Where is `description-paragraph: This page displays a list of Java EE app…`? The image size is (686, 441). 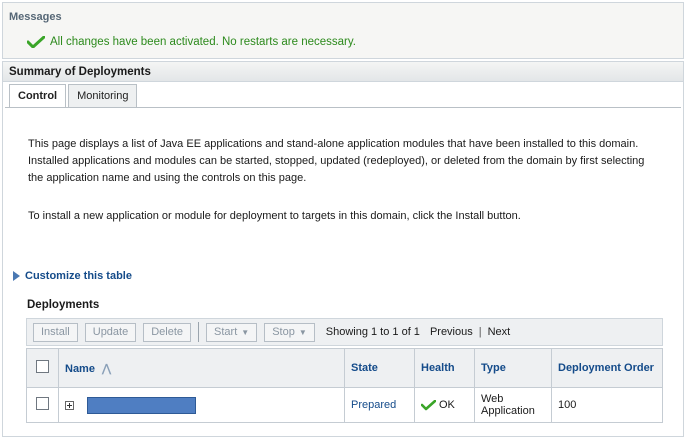
description-paragraph: This page displays a list of Java EE app… is located at coordinates (336, 161).